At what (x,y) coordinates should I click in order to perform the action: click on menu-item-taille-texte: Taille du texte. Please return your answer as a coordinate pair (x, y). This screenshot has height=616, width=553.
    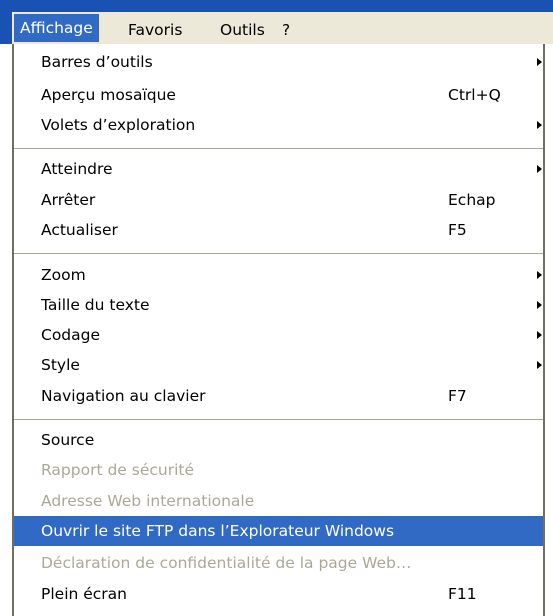
    Looking at the image, I should click on (278, 305).